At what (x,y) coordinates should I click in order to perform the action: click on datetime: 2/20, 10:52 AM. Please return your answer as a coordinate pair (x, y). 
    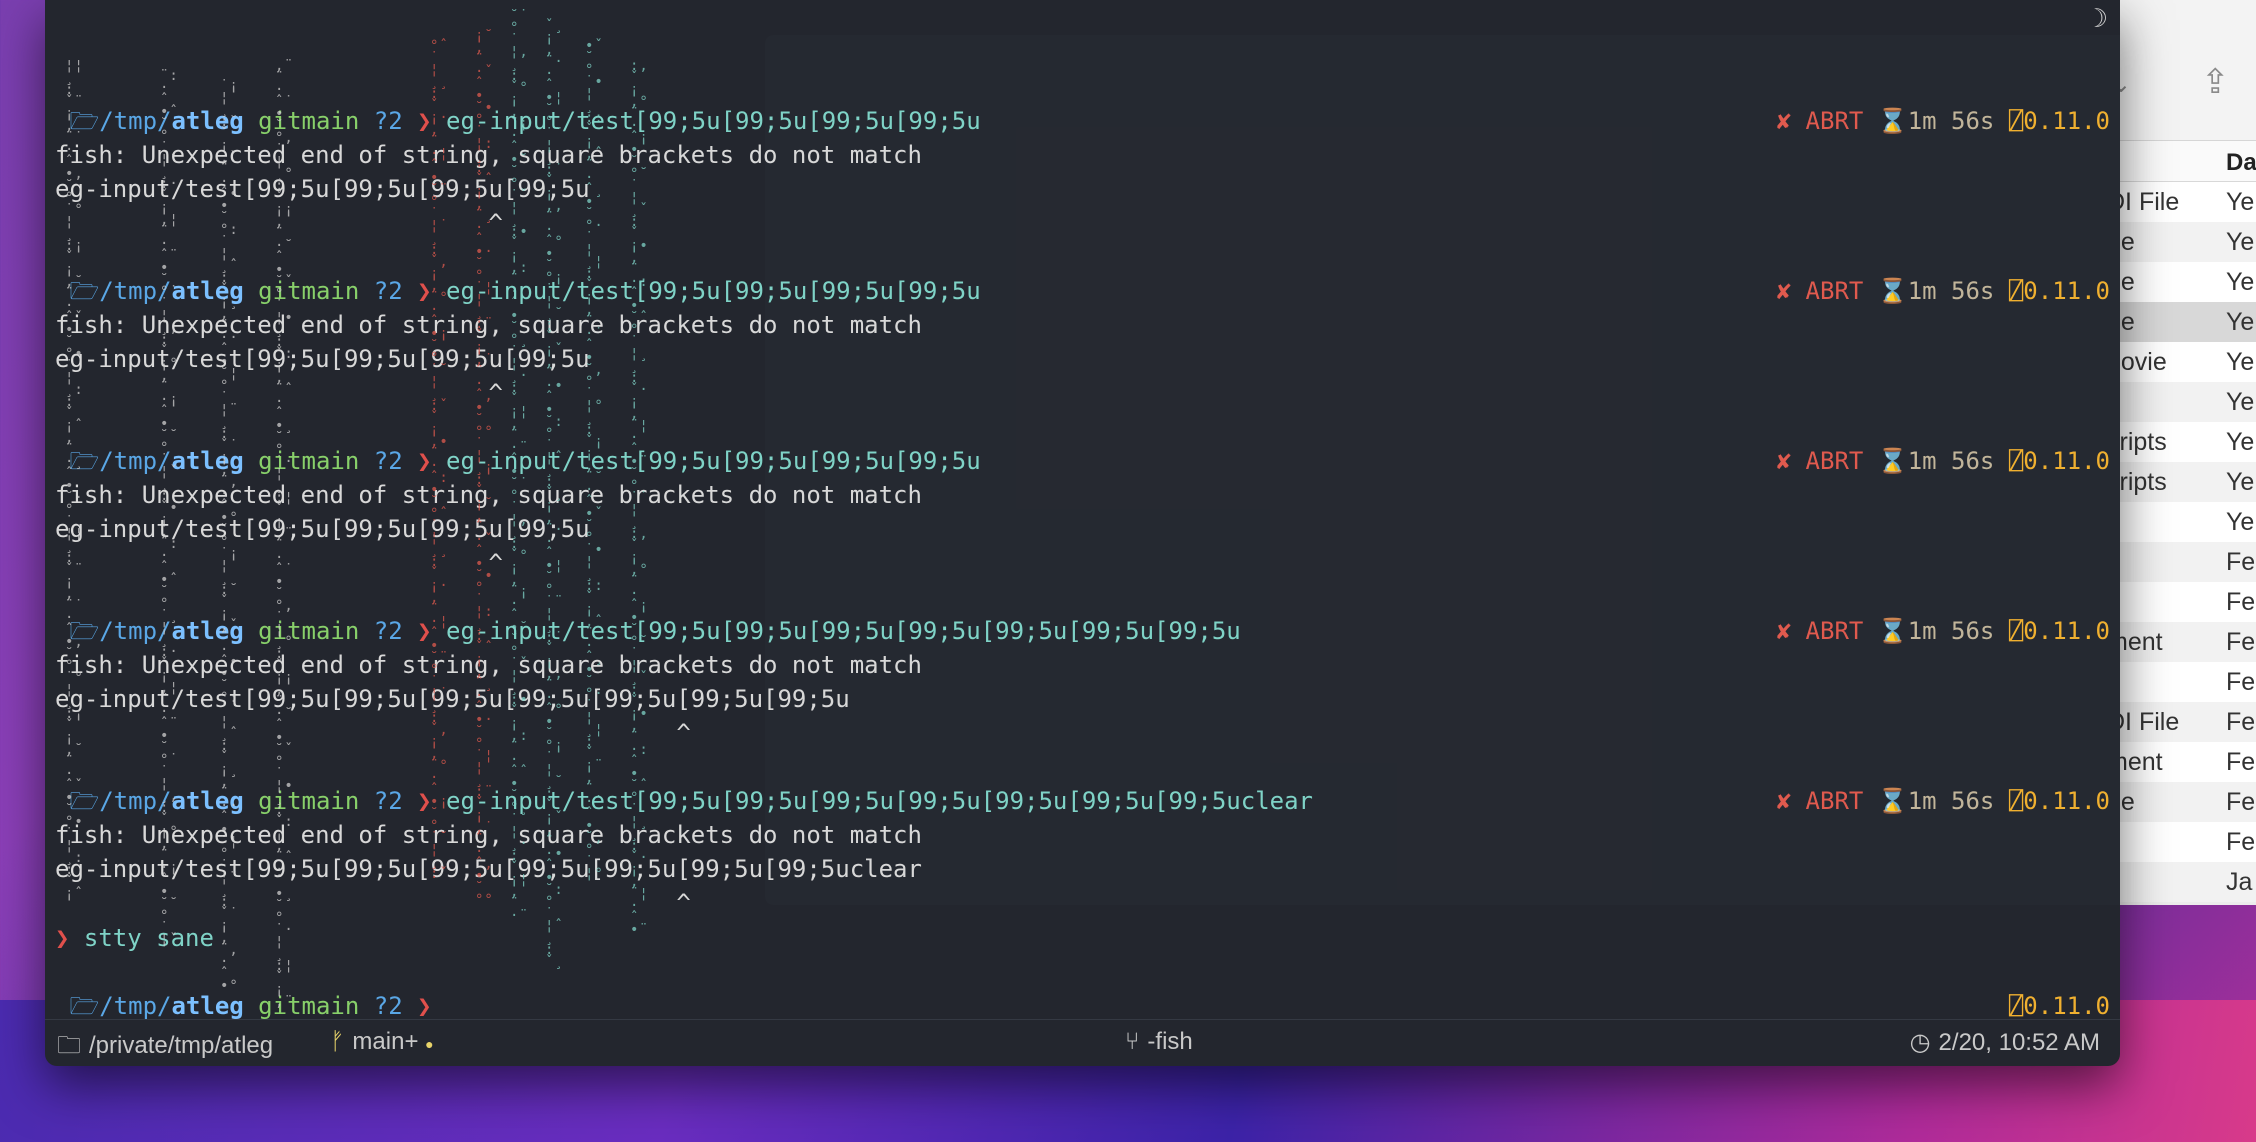
    Looking at the image, I should click on (2019, 1042).